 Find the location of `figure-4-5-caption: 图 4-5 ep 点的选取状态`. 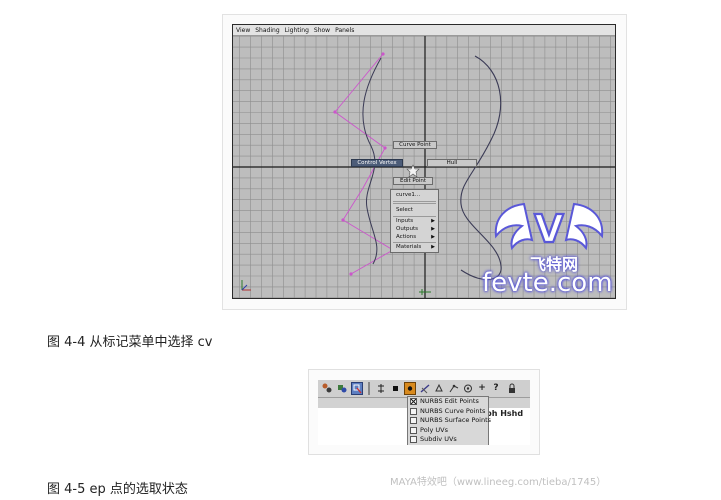

figure-4-5-caption: 图 4-5 ep 点的选取状态 is located at coordinates (117, 489).